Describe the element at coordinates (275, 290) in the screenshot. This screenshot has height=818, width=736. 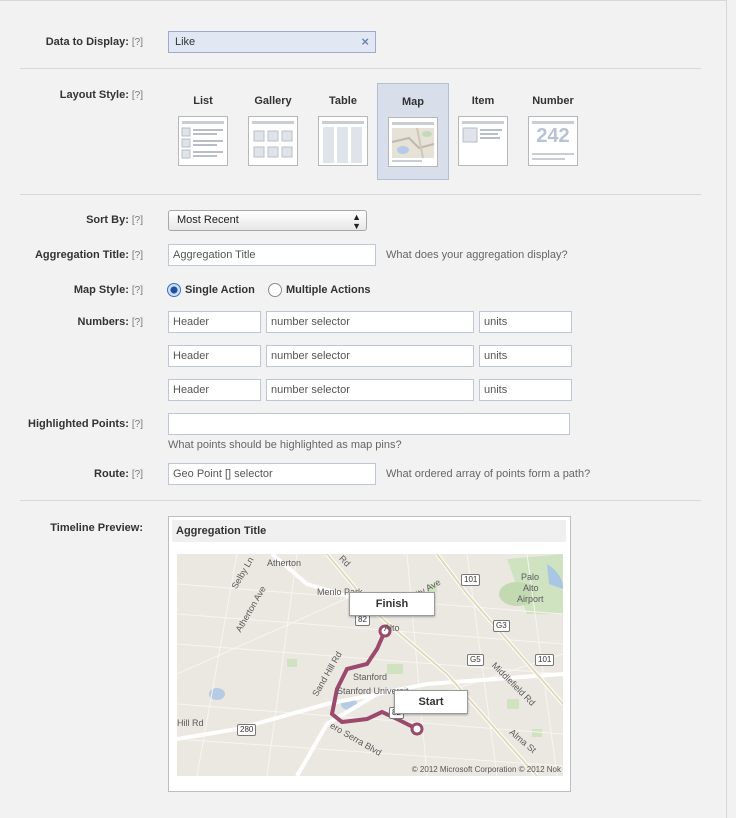
I see `multiple-actions-radio` at that location.